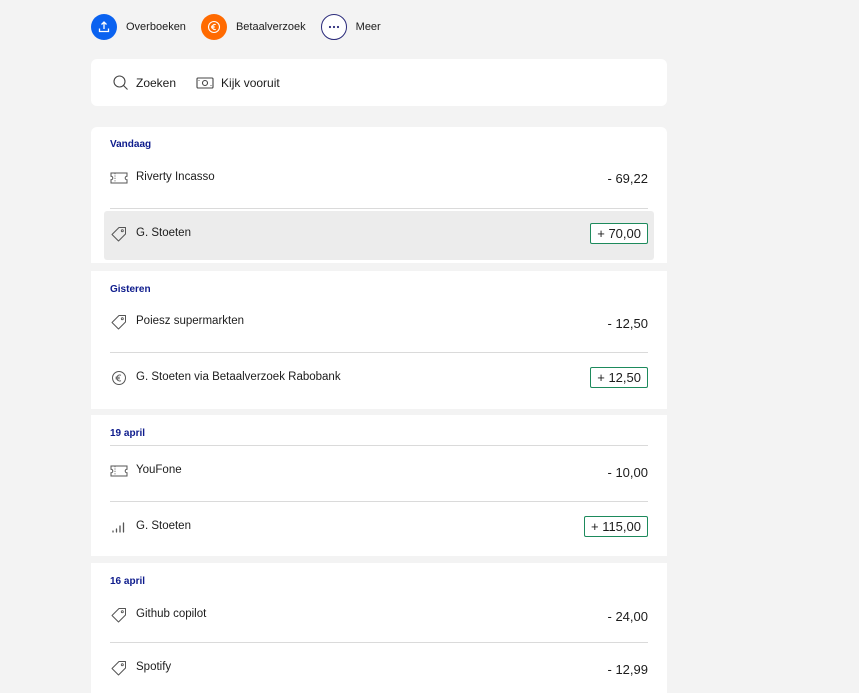 The height and width of the screenshot is (693, 859). I want to click on signal-bars-icon, so click(118, 527).